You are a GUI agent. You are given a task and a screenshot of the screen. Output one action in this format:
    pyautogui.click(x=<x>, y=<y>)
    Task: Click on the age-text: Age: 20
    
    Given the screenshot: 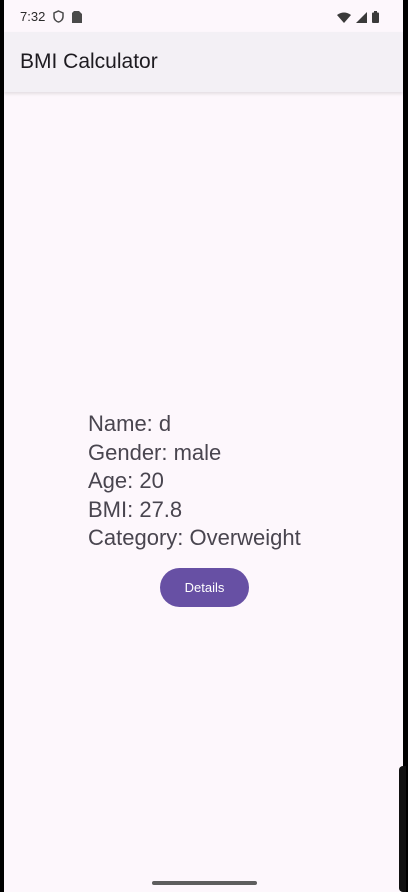 What is the action you would take?
    pyautogui.click(x=126, y=480)
    